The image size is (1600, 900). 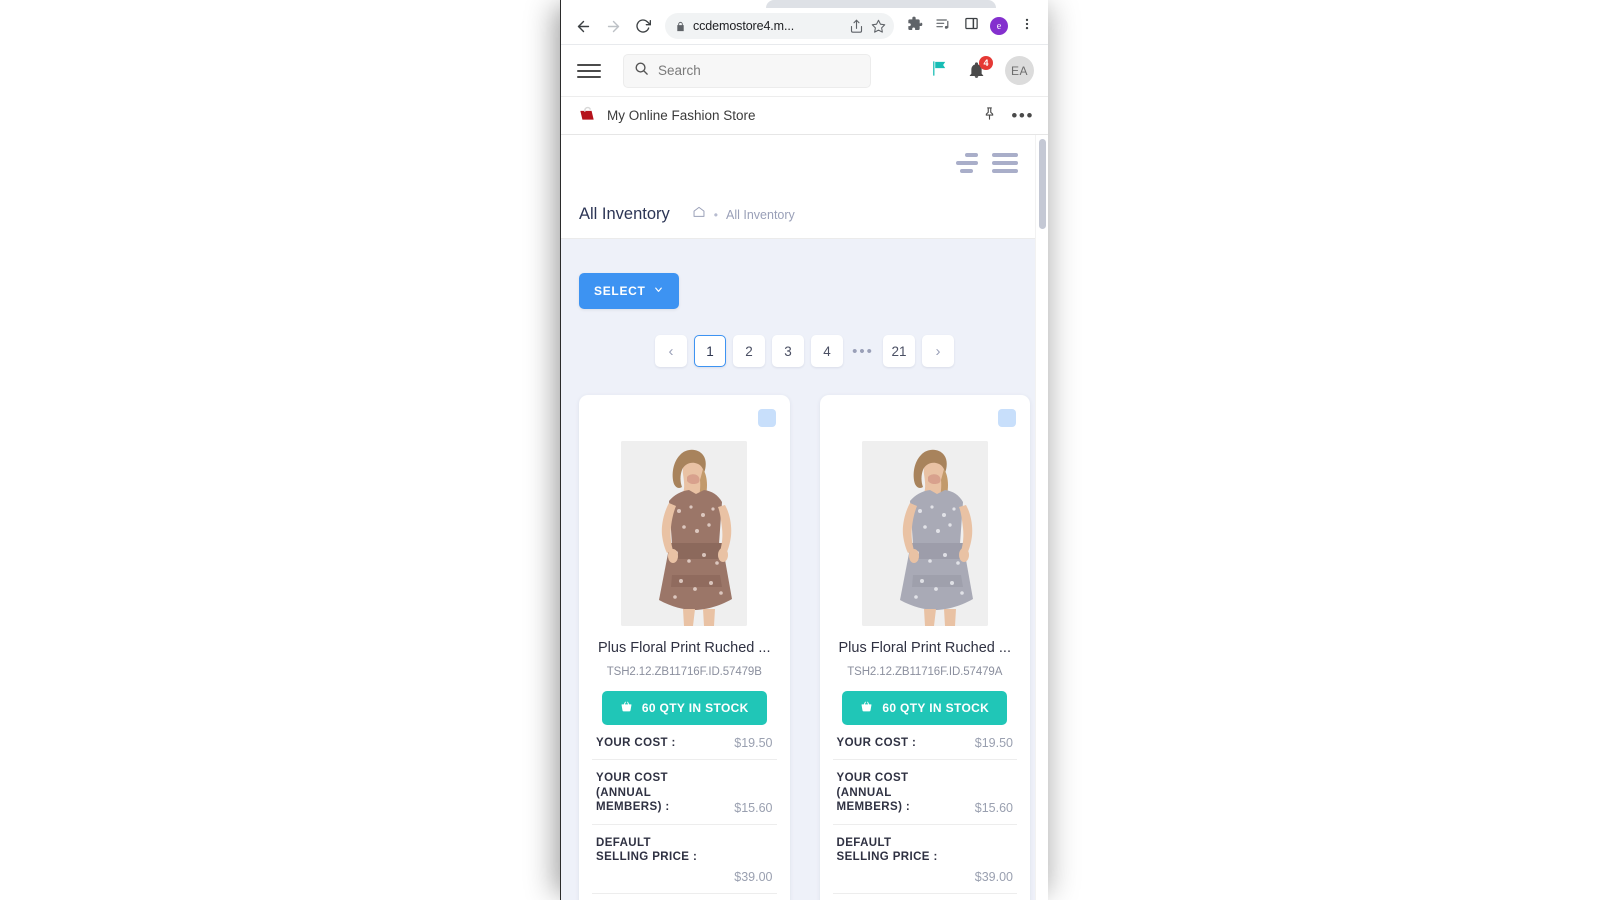 I want to click on pagination-page-4: 4, so click(x=827, y=351).